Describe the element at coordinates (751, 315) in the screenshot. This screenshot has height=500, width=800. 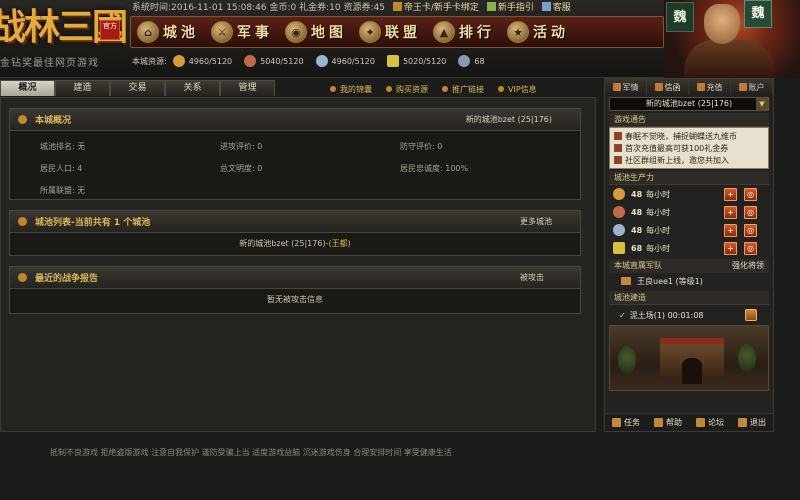
I see `hammer-icon` at that location.